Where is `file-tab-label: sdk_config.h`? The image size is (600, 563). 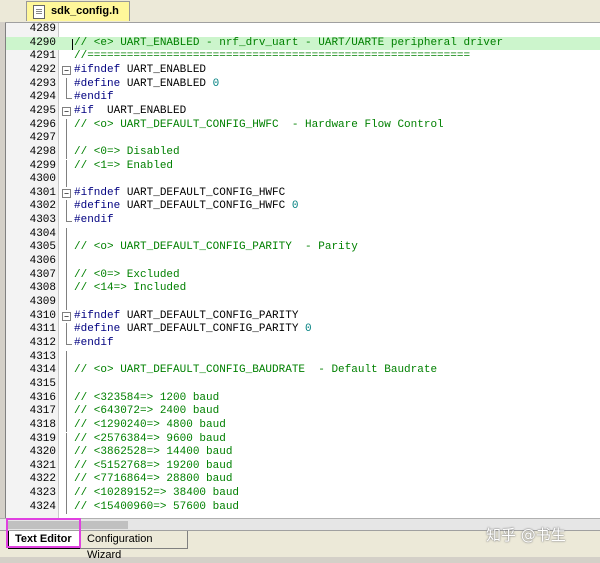
file-tab-label: sdk_config.h is located at coordinates (85, 11).